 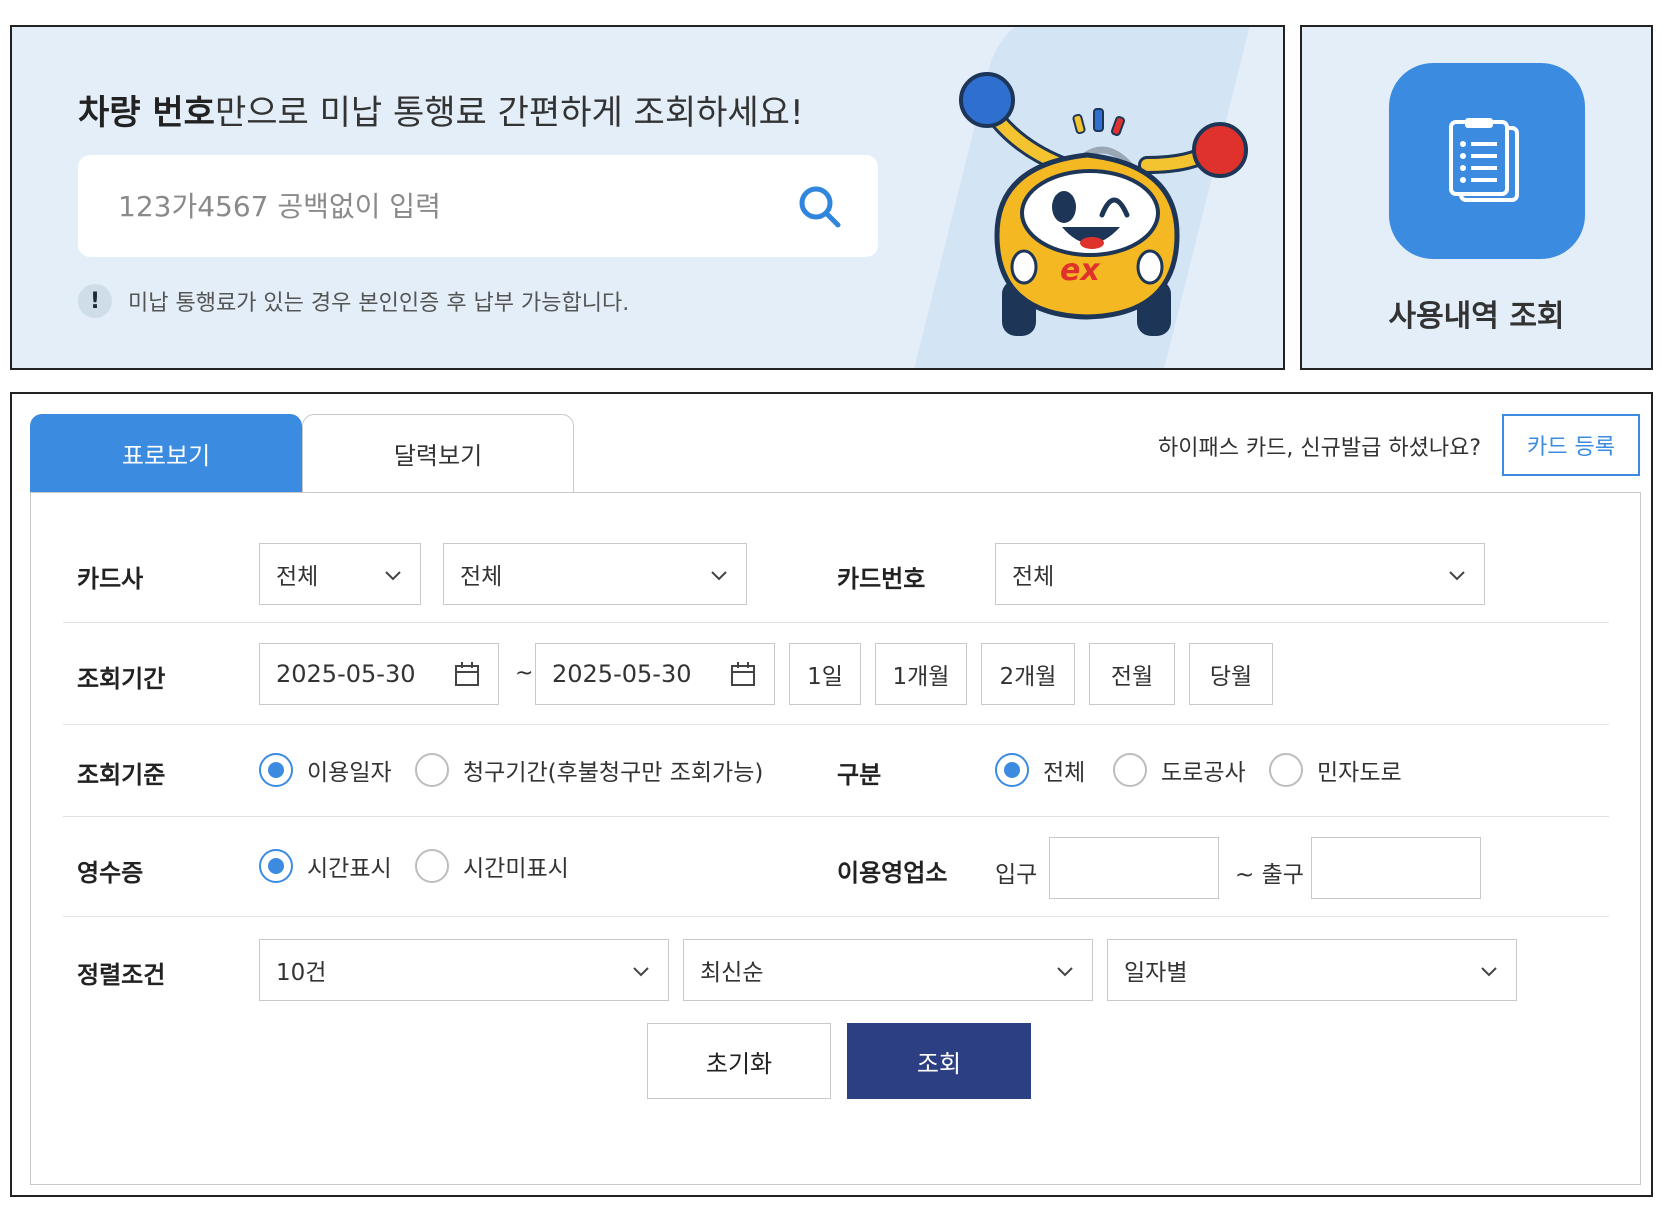 I want to click on quick-this-month-button: 당월, so click(x=1231, y=674).